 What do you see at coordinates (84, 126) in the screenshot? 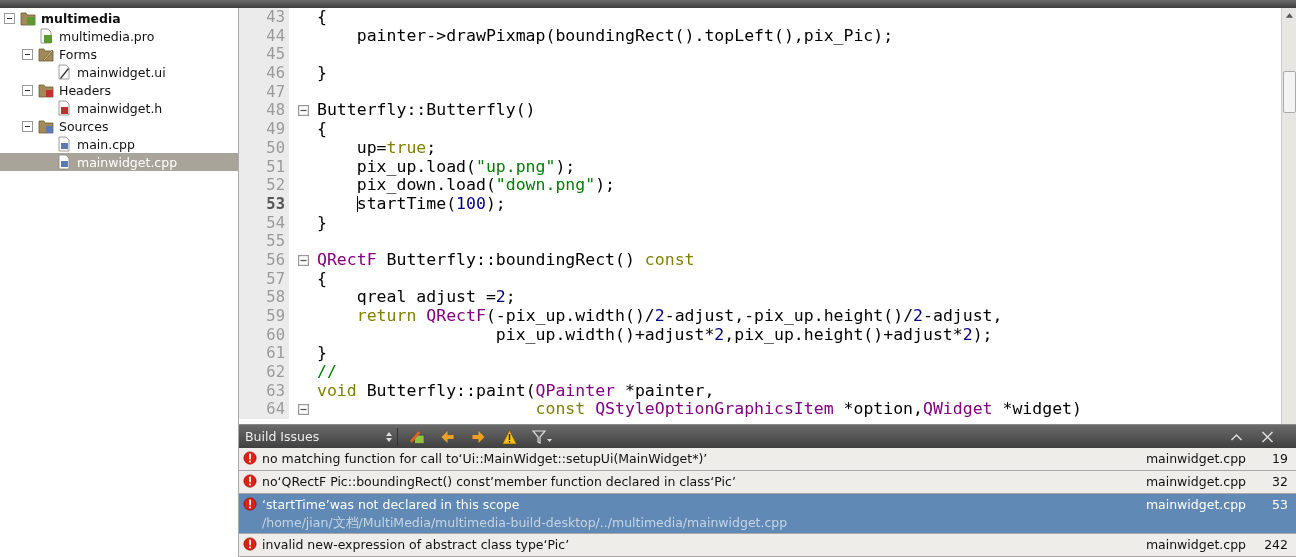
I see `tree-item: Sources` at bounding box center [84, 126].